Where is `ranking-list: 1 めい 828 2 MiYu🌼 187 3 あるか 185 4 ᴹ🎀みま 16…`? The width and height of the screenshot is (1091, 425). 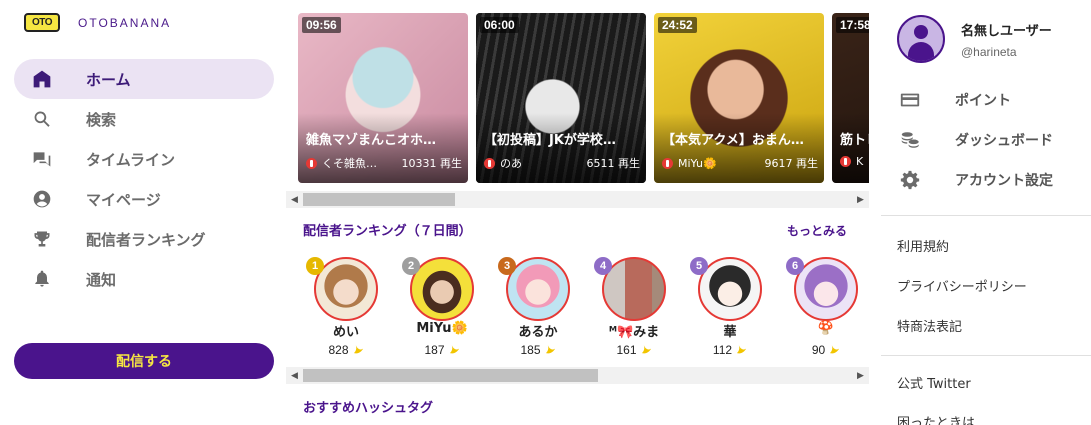
ranking-list: 1 めい 828 2 MiYu🌼 187 3 あるか 185 4 ᴹ🎀みま 16… is located at coordinates (582, 310).